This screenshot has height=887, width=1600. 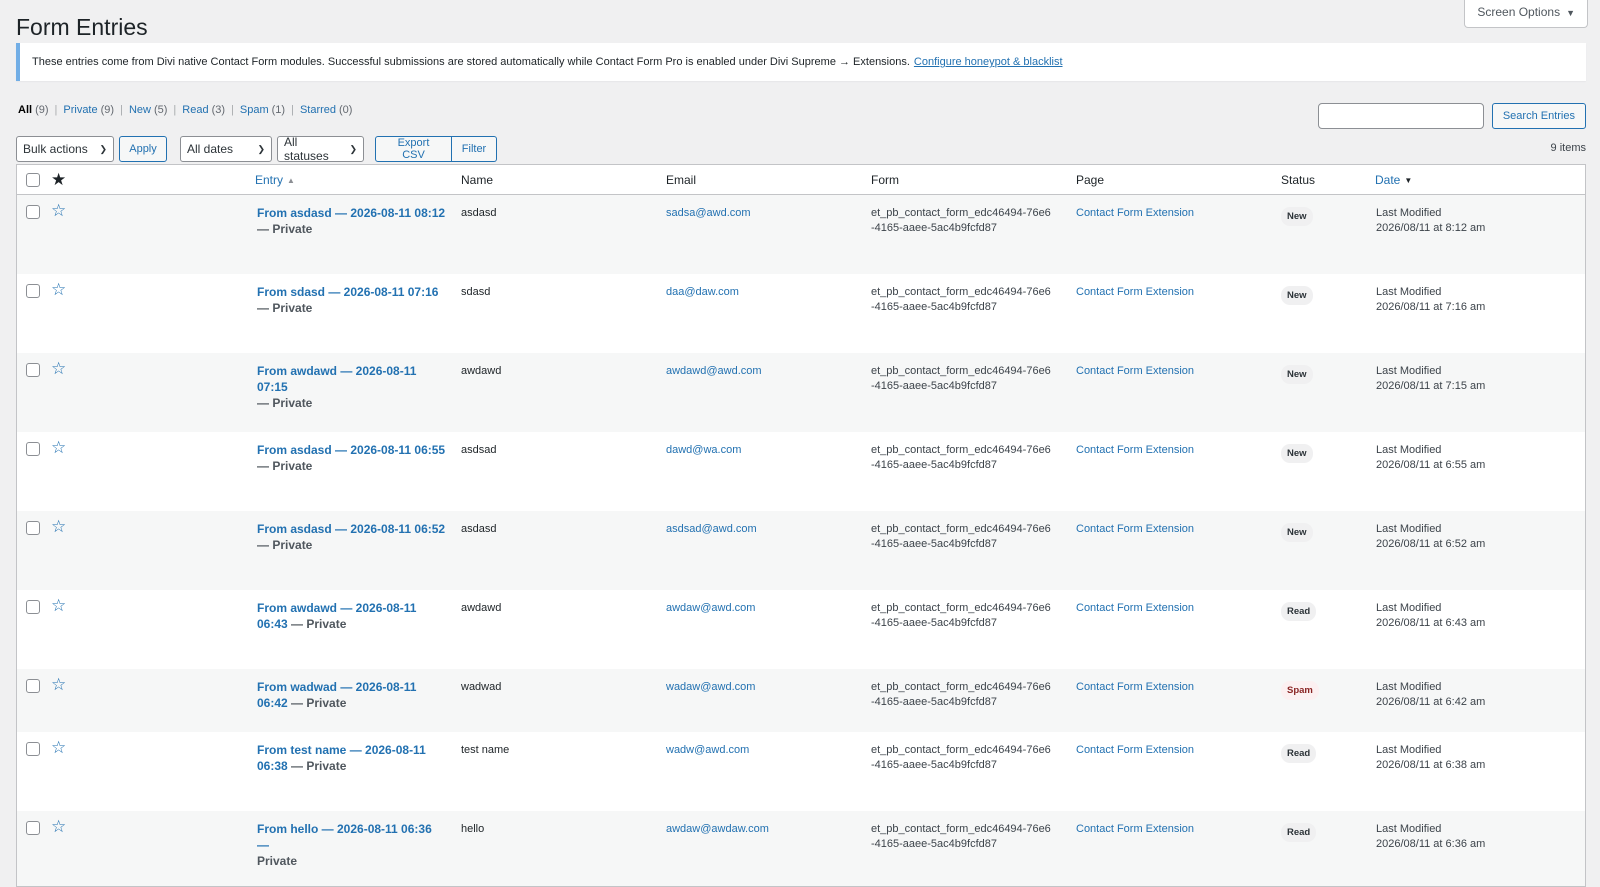 What do you see at coordinates (254, 110) in the screenshot?
I see `view-spam-link: Spam` at bounding box center [254, 110].